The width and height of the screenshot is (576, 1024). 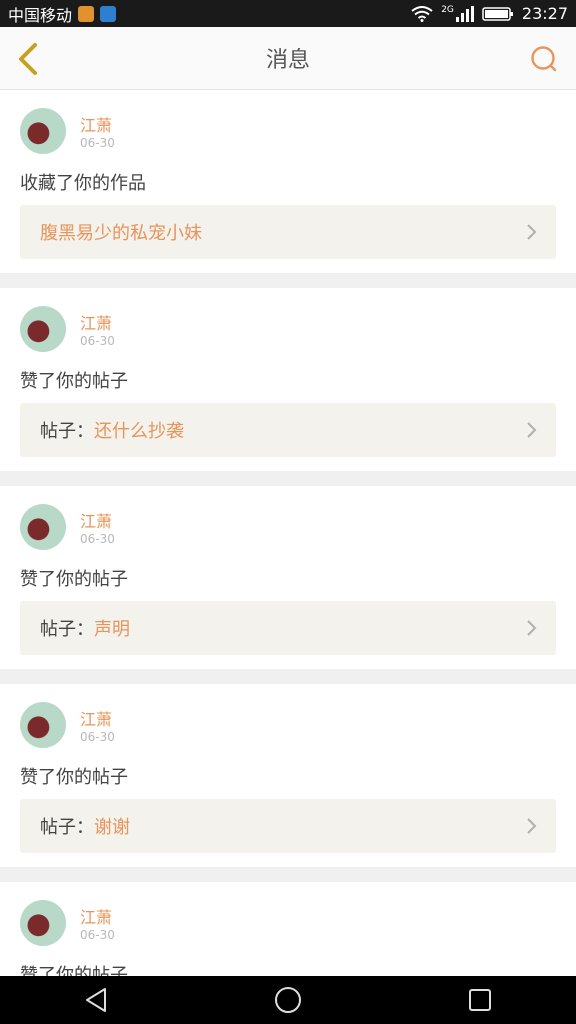 I want to click on triangle-back-icon, so click(x=96, y=1000).